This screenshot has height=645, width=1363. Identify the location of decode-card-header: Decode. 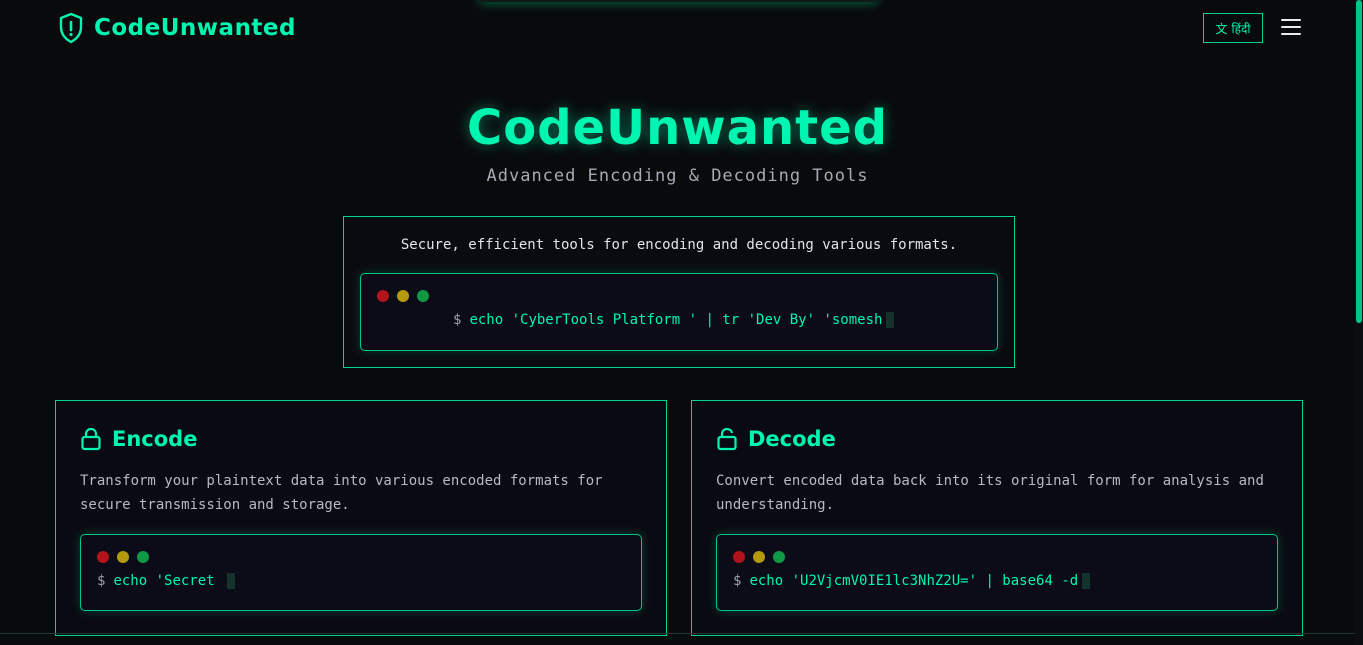
(776, 439).